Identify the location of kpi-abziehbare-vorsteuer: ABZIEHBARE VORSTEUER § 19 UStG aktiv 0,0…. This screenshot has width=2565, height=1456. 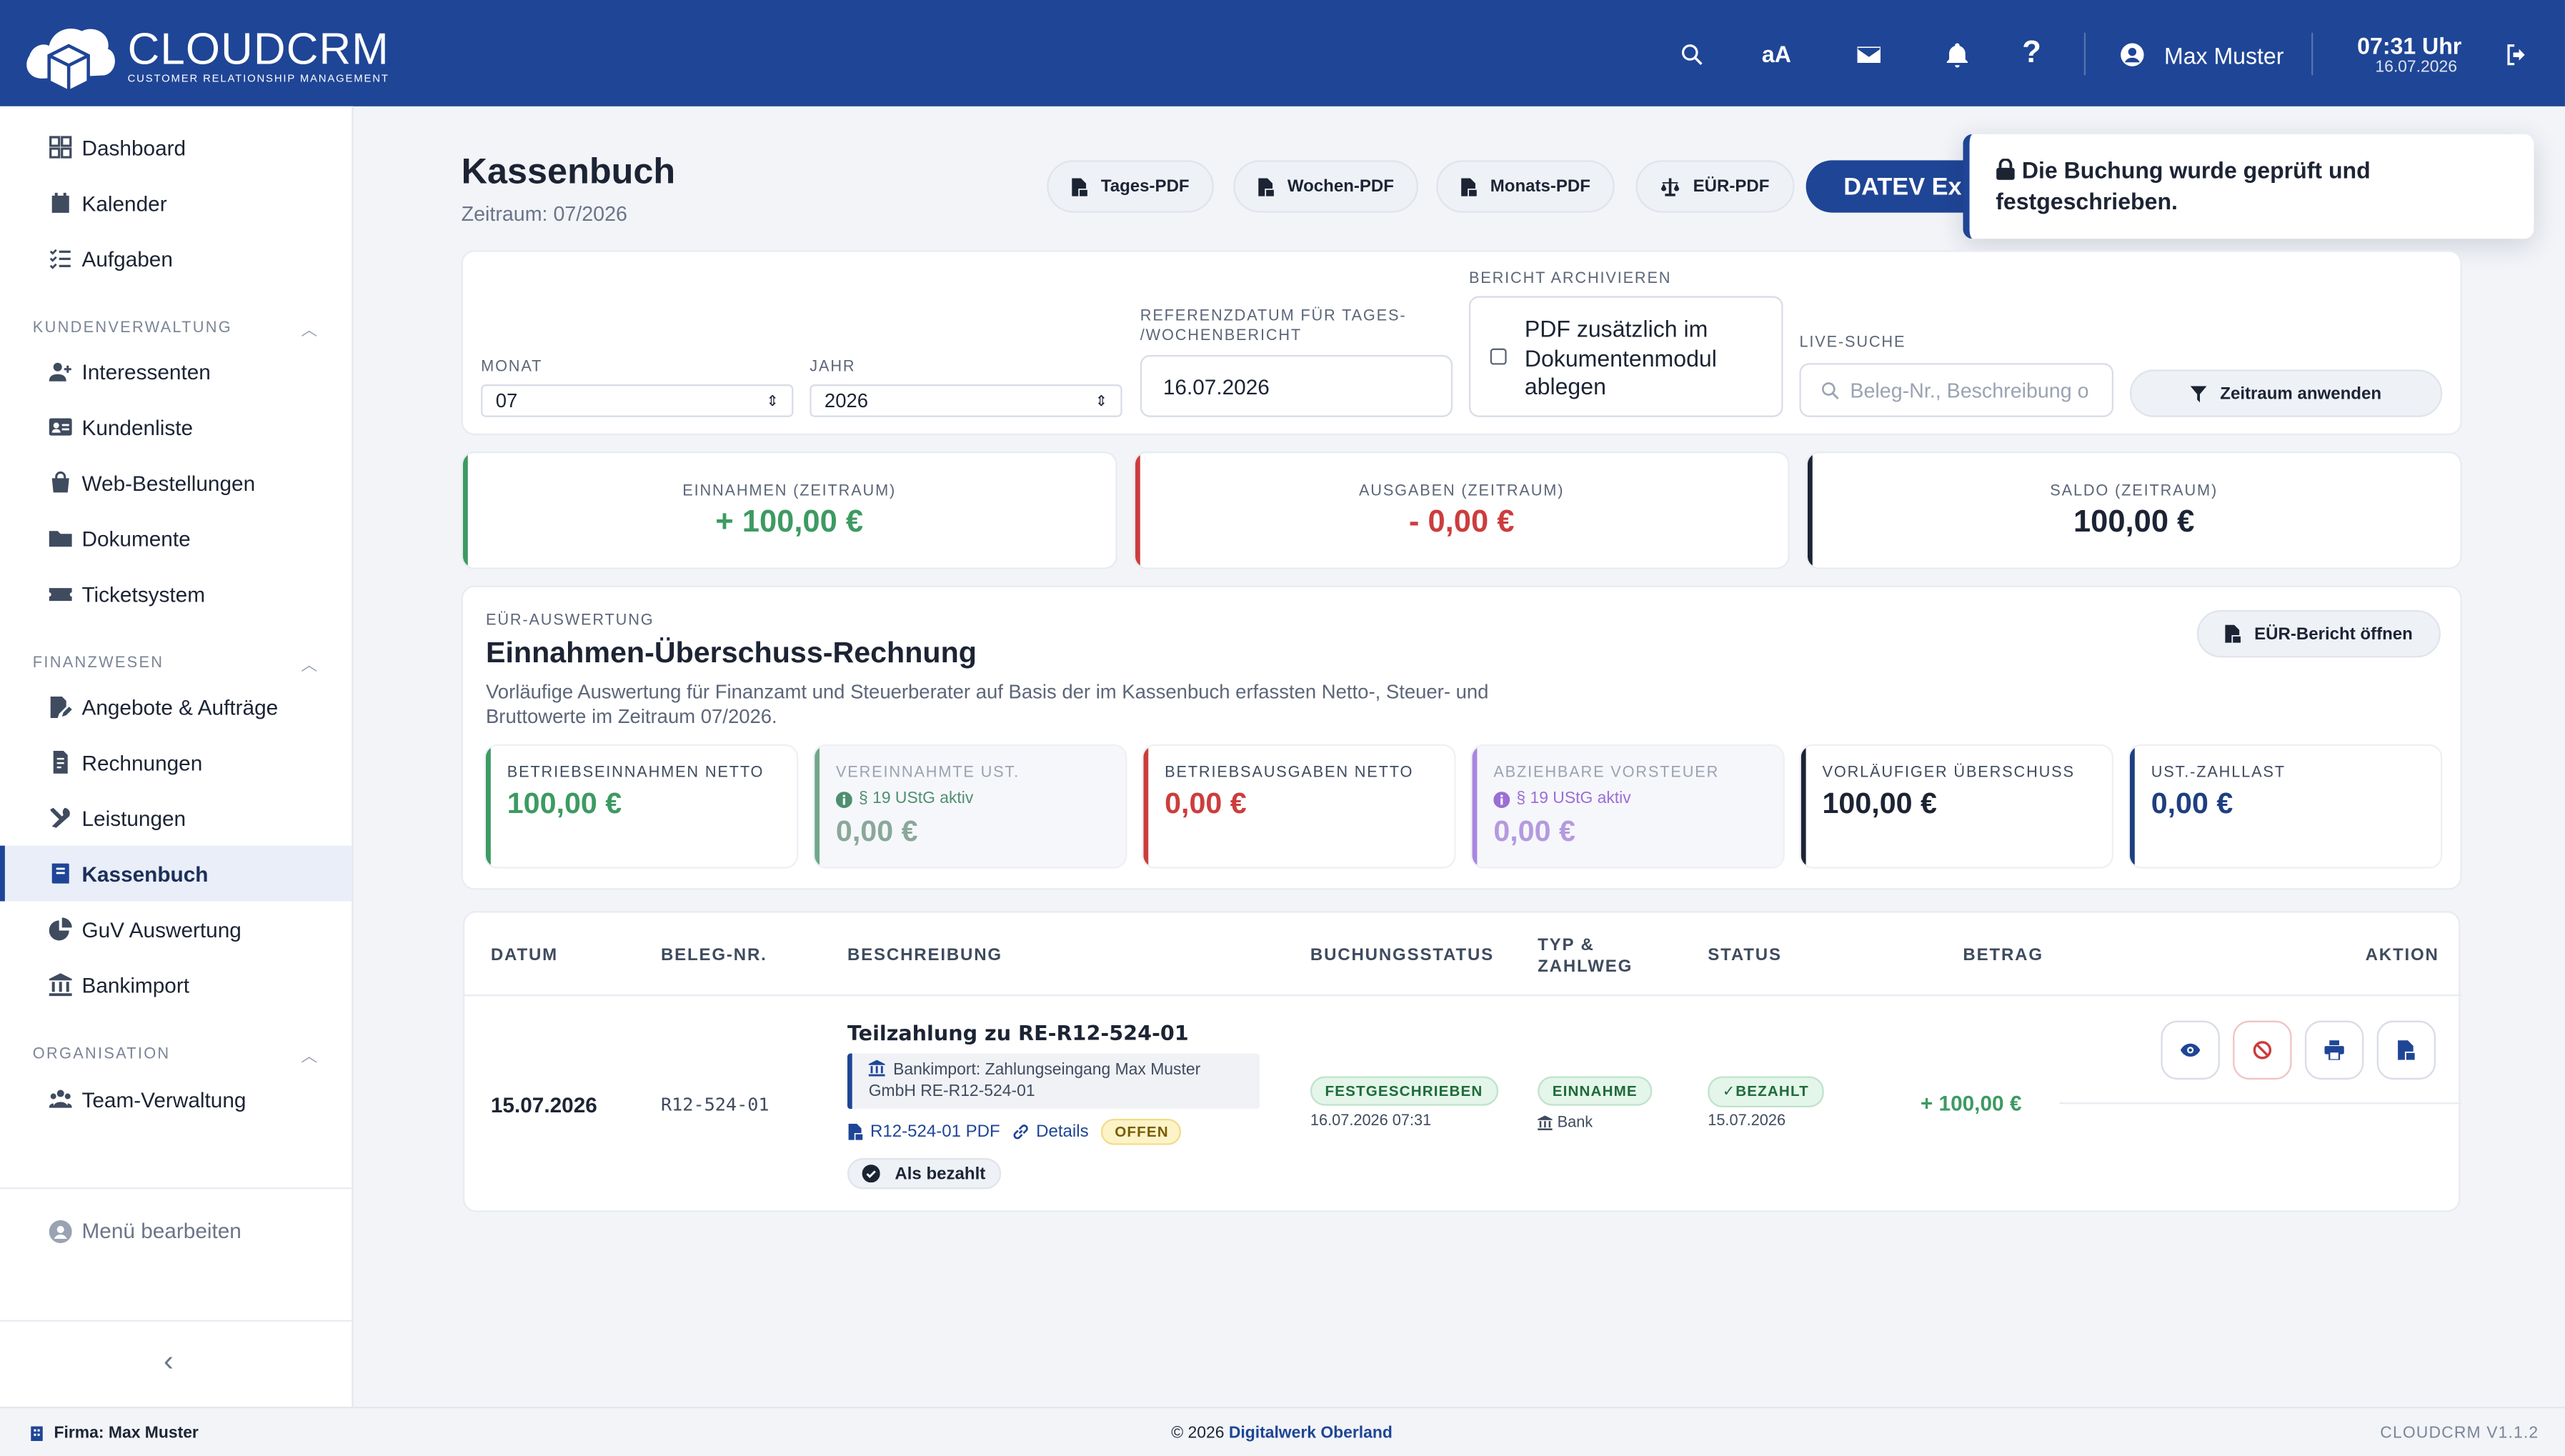
(1627, 806).